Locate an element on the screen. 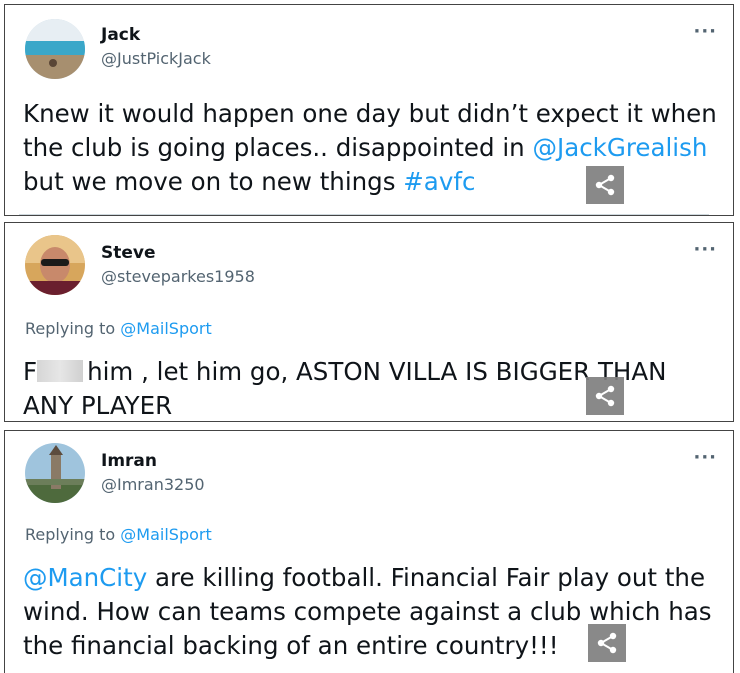 The width and height of the screenshot is (740, 673). author-name: Jack is located at coordinates (120, 35).